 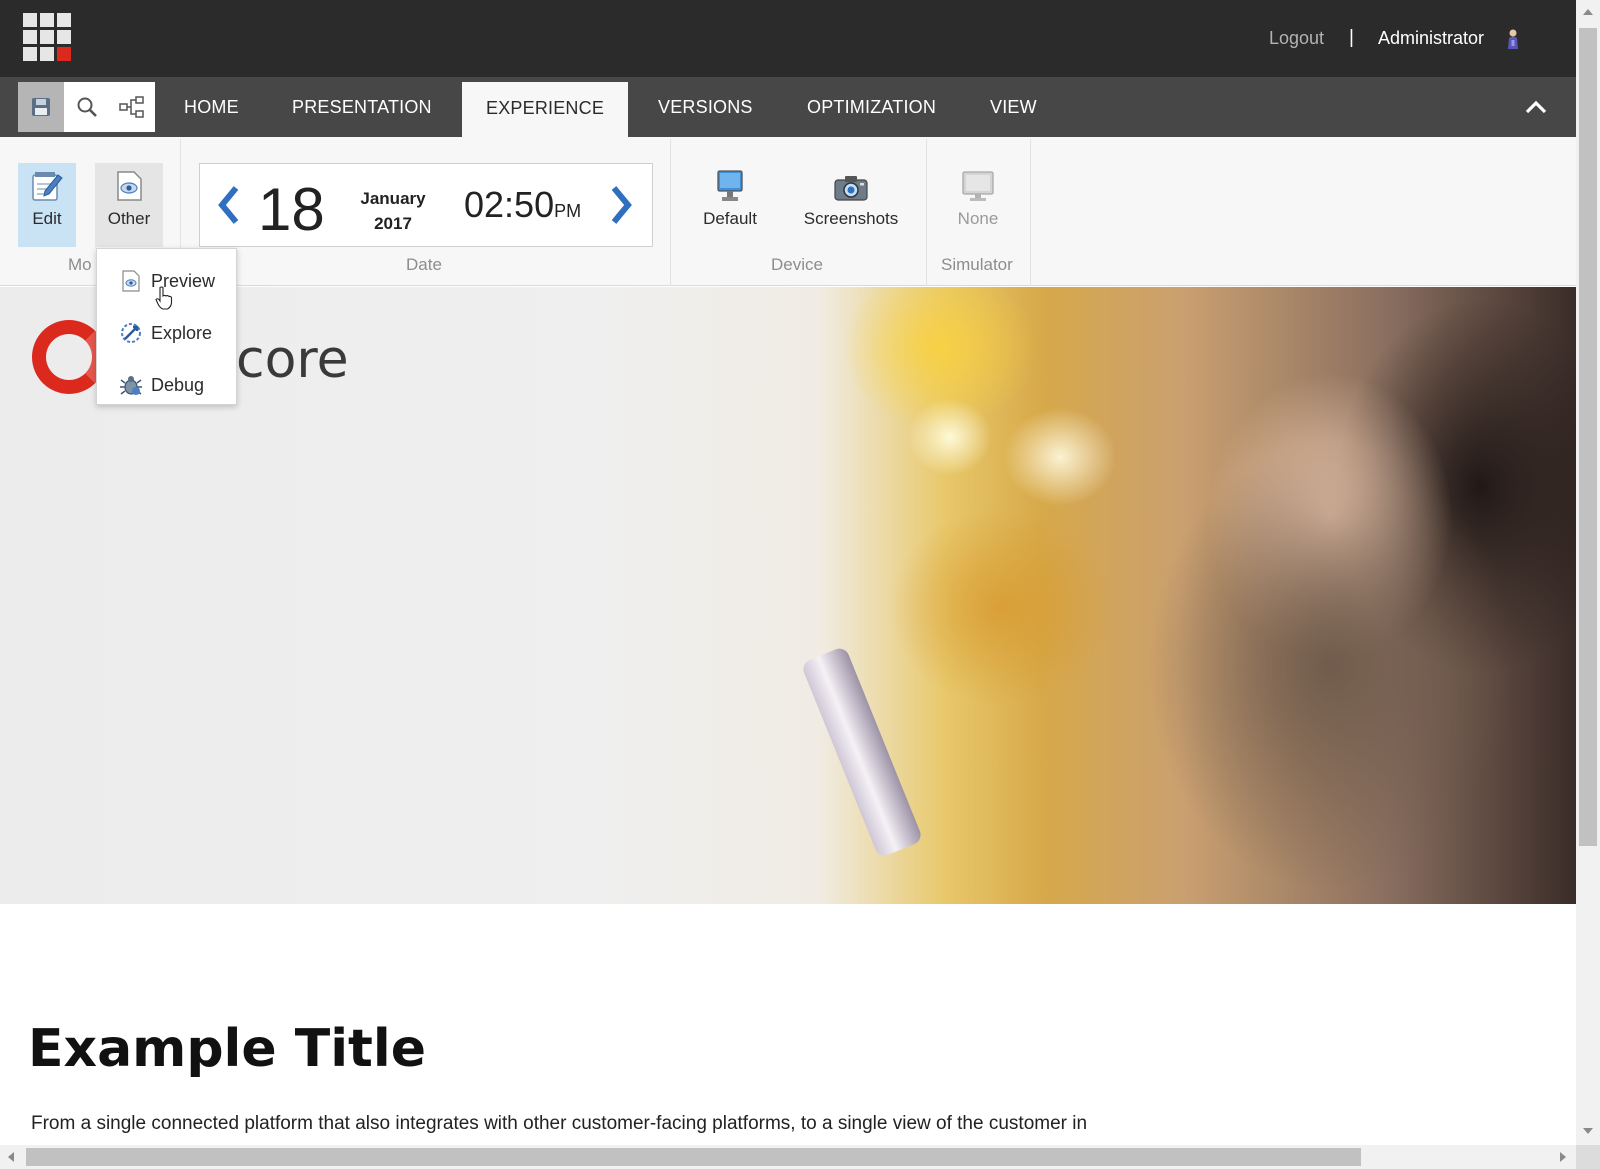 What do you see at coordinates (1296, 38) in the screenshot?
I see `logout-link: Logout` at bounding box center [1296, 38].